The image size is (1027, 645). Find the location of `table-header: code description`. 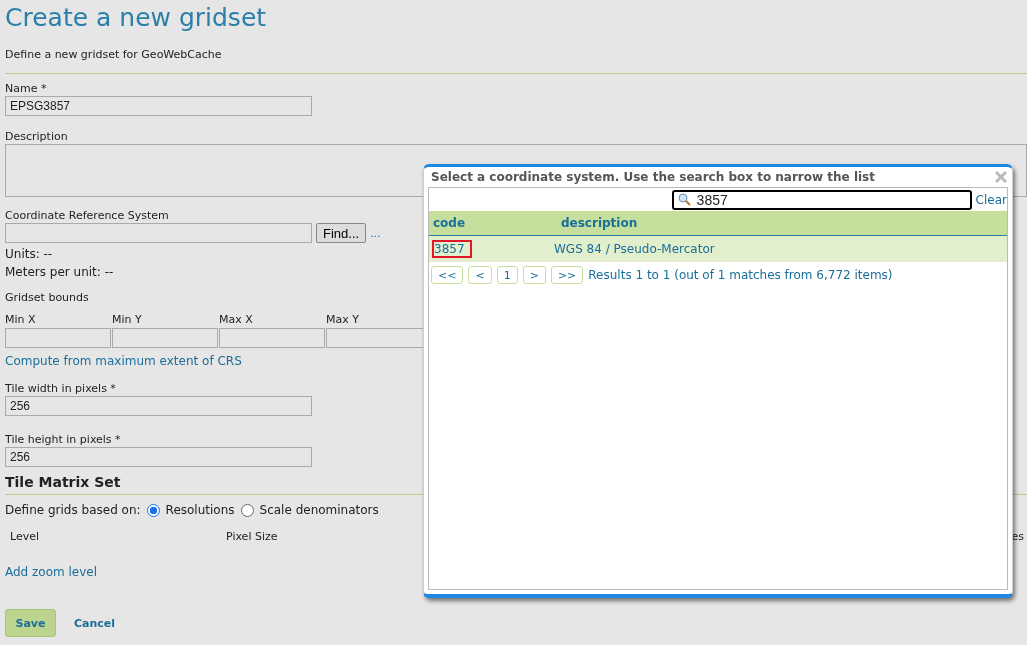

table-header: code description is located at coordinates (718, 223).